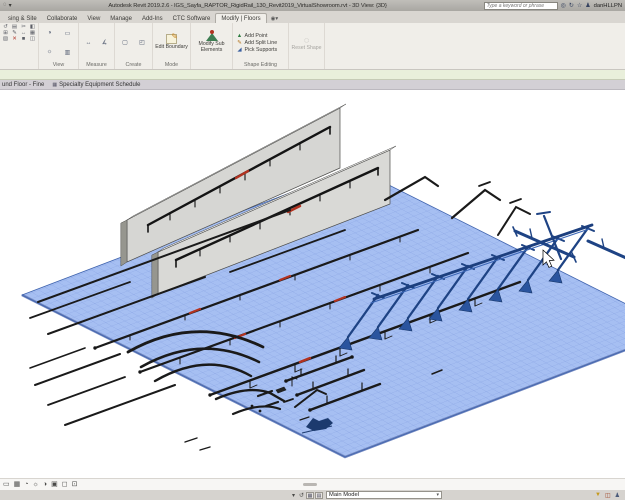 This screenshot has height=500, width=625. I want to click on add-split-line-icon: ✎, so click(239, 42).